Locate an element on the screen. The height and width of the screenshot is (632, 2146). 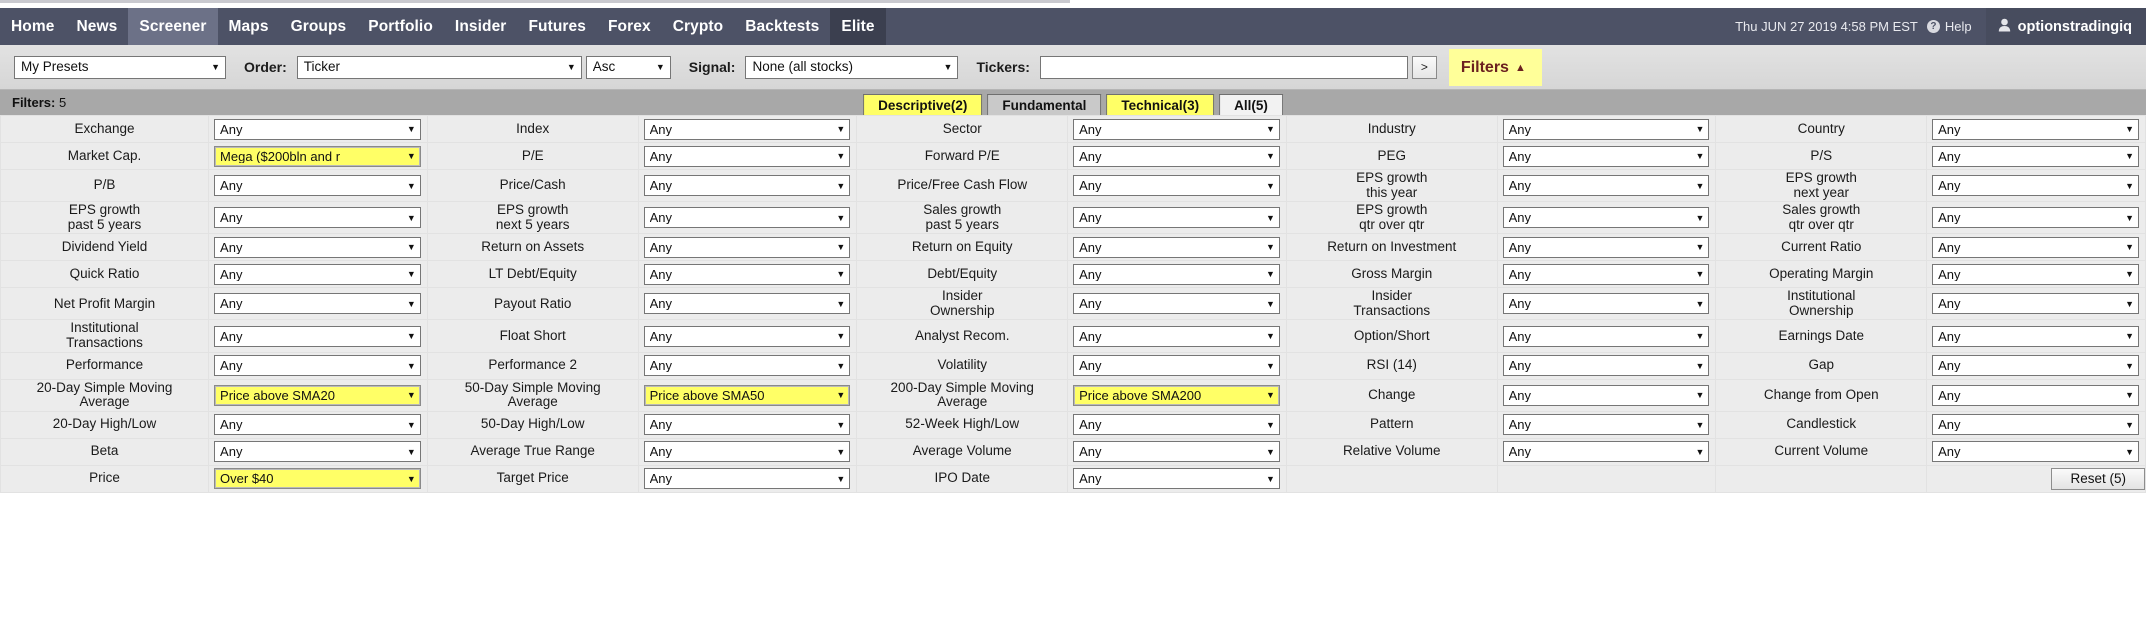
direction-value: Asc is located at coordinates (604, 67).